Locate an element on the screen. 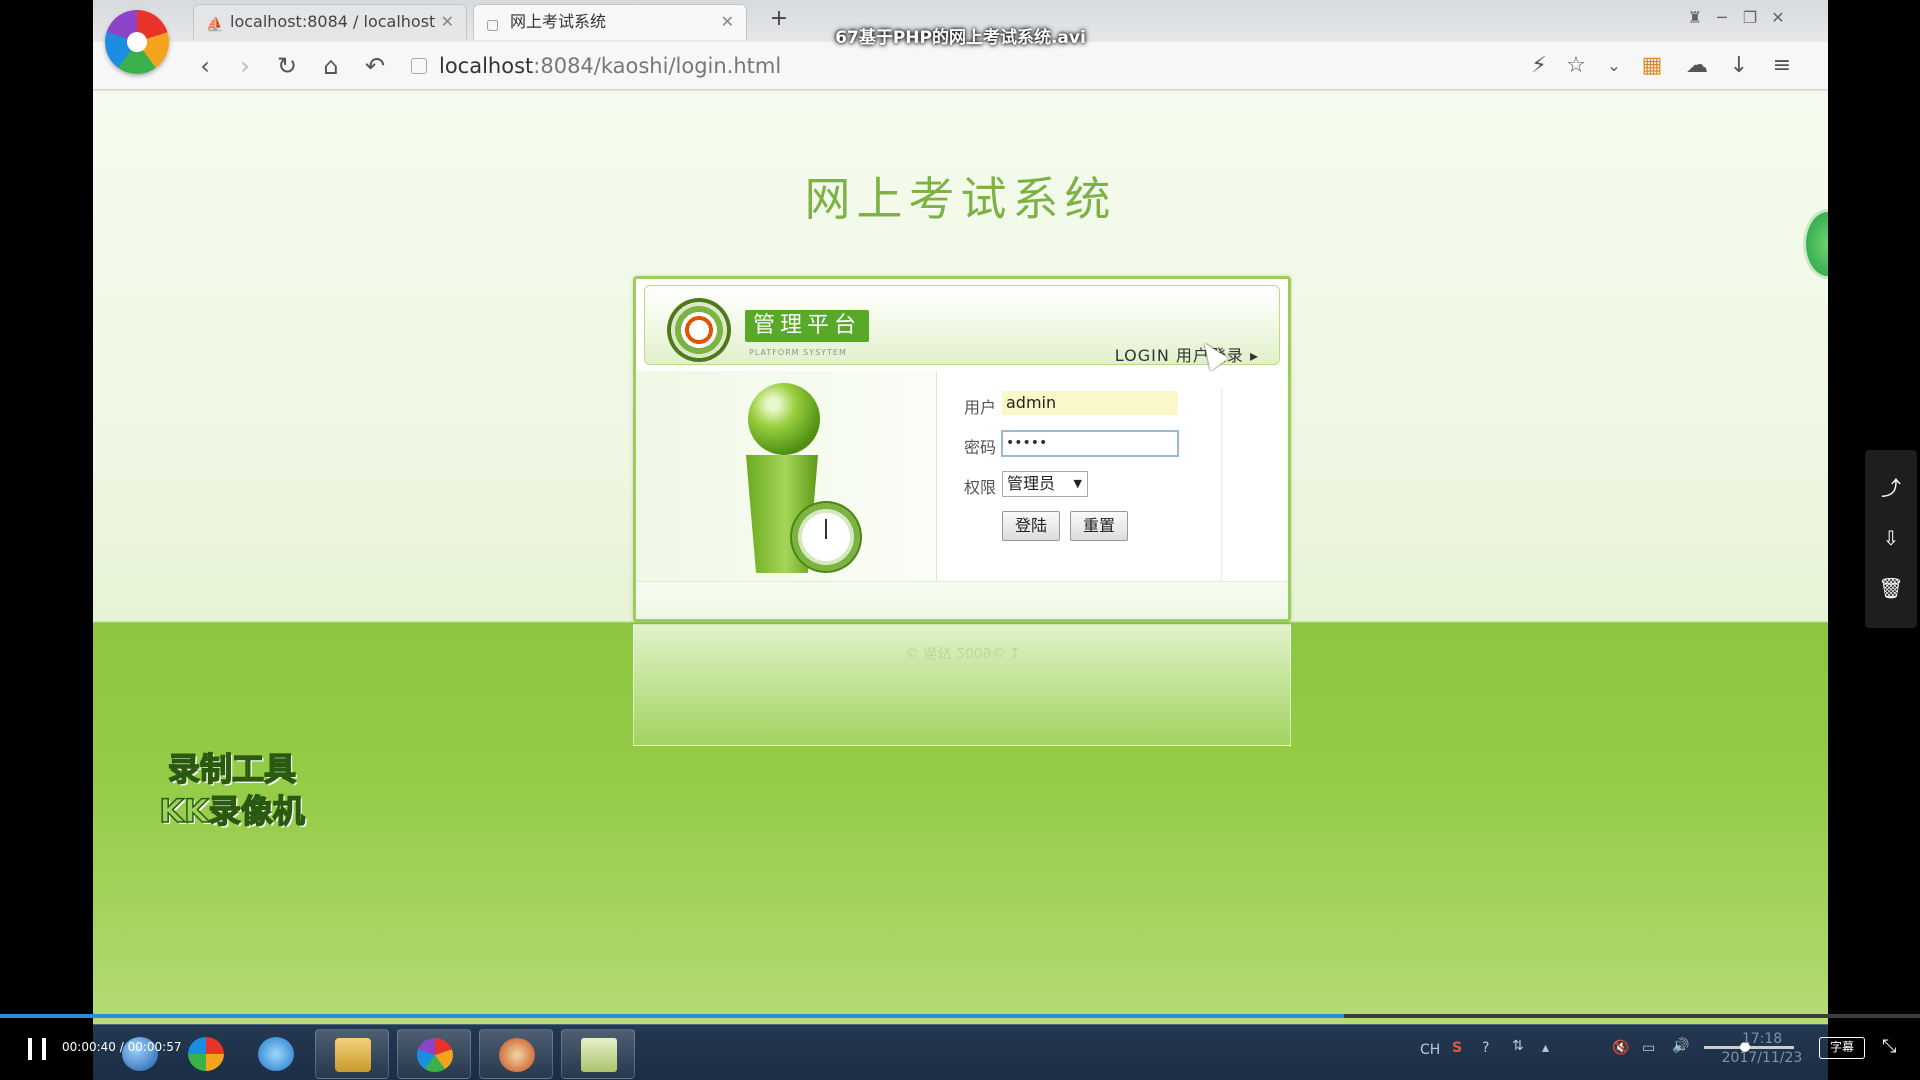  role-value: 管理员 is located at coordinates (1031, 483).